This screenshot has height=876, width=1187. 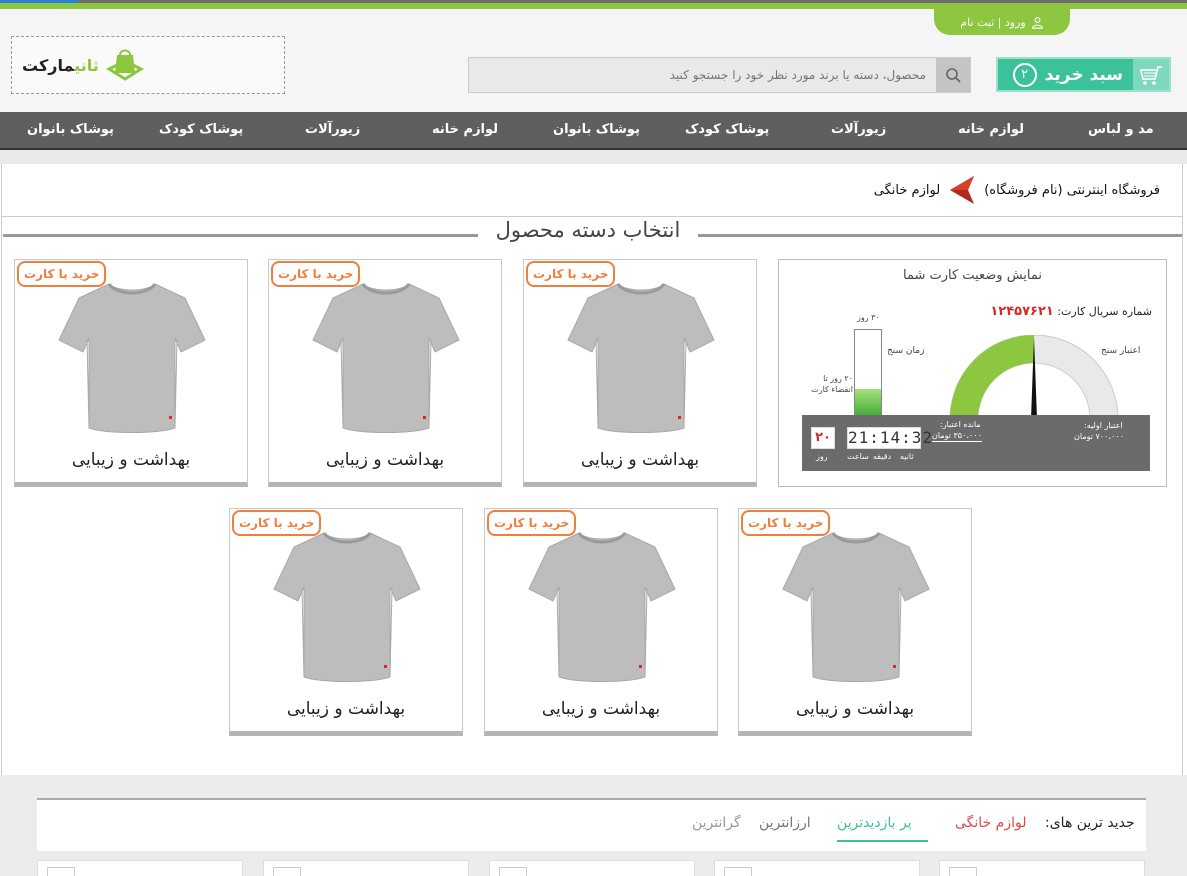 I want to click on section-header: انتخاب دسته محصول, so click(x=593, y=233).